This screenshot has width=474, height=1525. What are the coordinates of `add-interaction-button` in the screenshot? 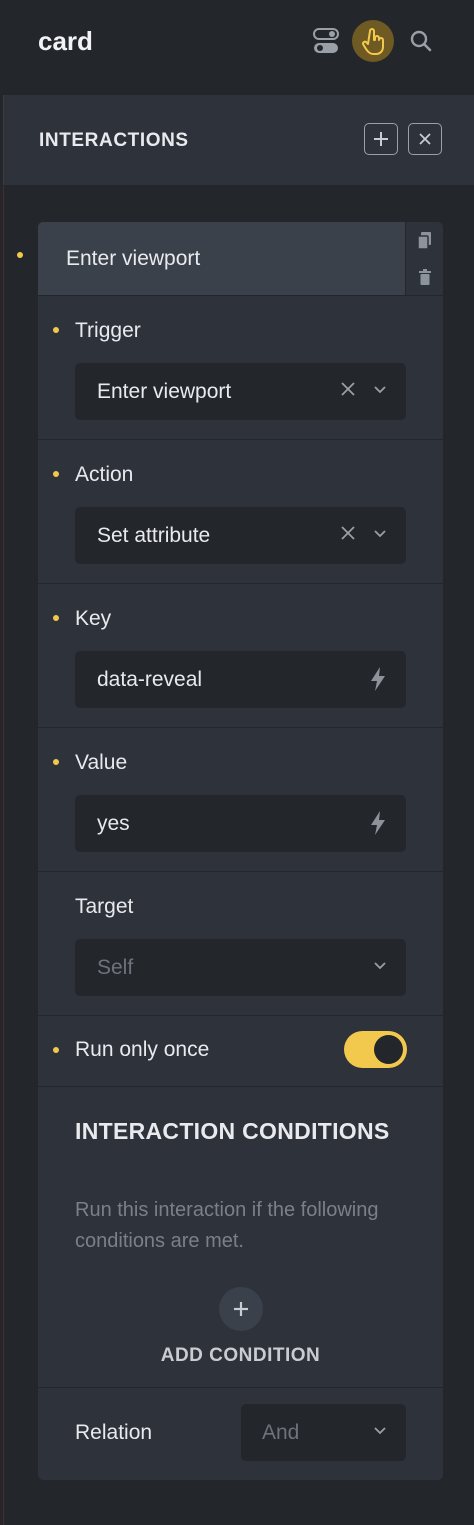 It's located at (381, 139).